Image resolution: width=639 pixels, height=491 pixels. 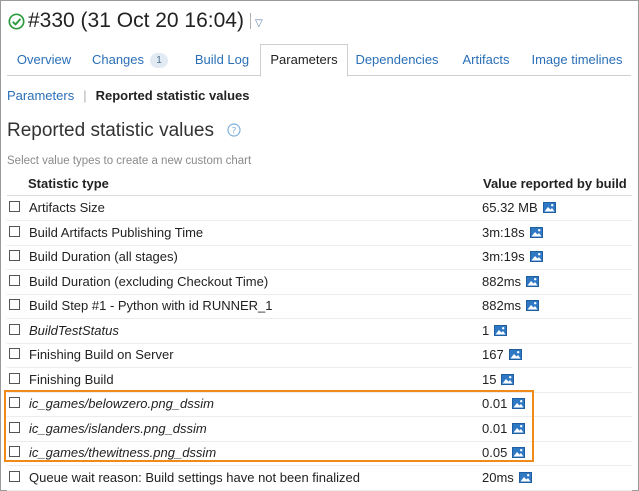 What do you see at coordinates (503, 232) in the screenshot?
I see `statistic-value: 3m:18s` at bounding box center [503, 232].